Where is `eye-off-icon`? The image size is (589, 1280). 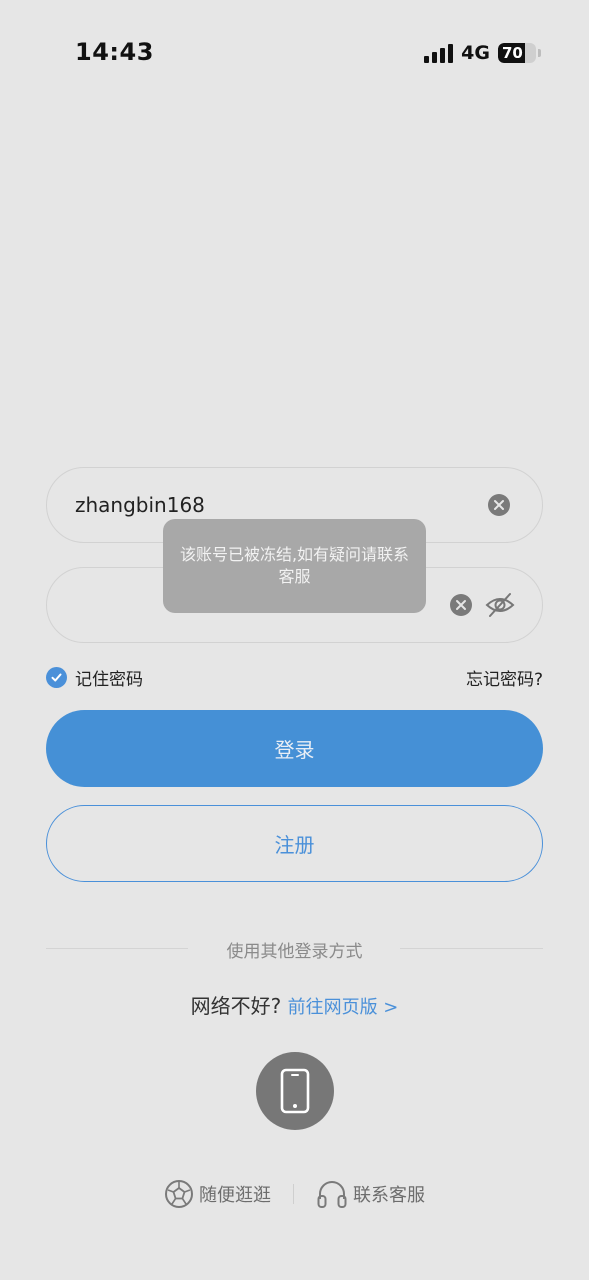
eye-off-icon is located at coordinates (500, 605).